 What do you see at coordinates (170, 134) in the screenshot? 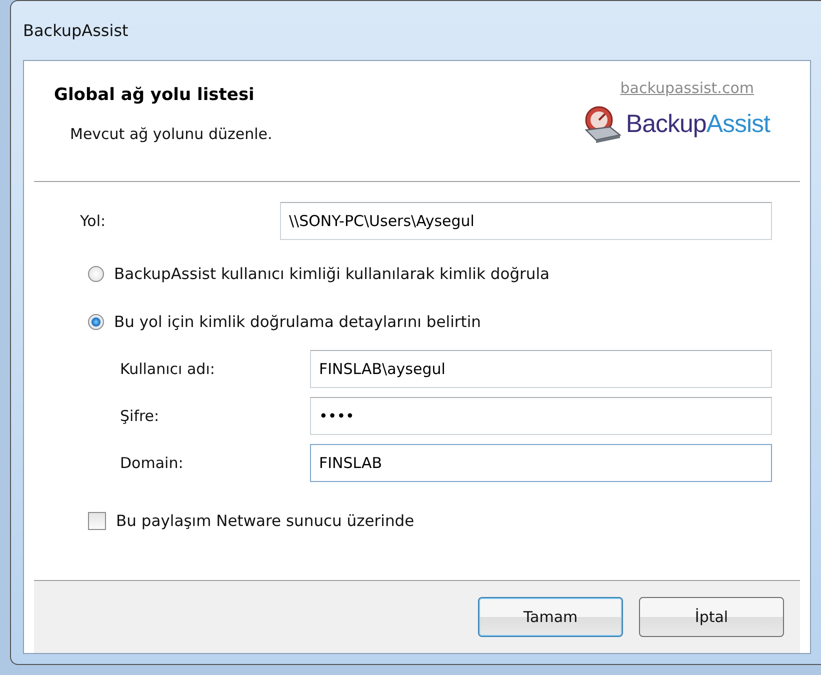
I see `dialog-subtitle: Mevcut ağ yolunu düzenle.` at bounding box center [170, 134].